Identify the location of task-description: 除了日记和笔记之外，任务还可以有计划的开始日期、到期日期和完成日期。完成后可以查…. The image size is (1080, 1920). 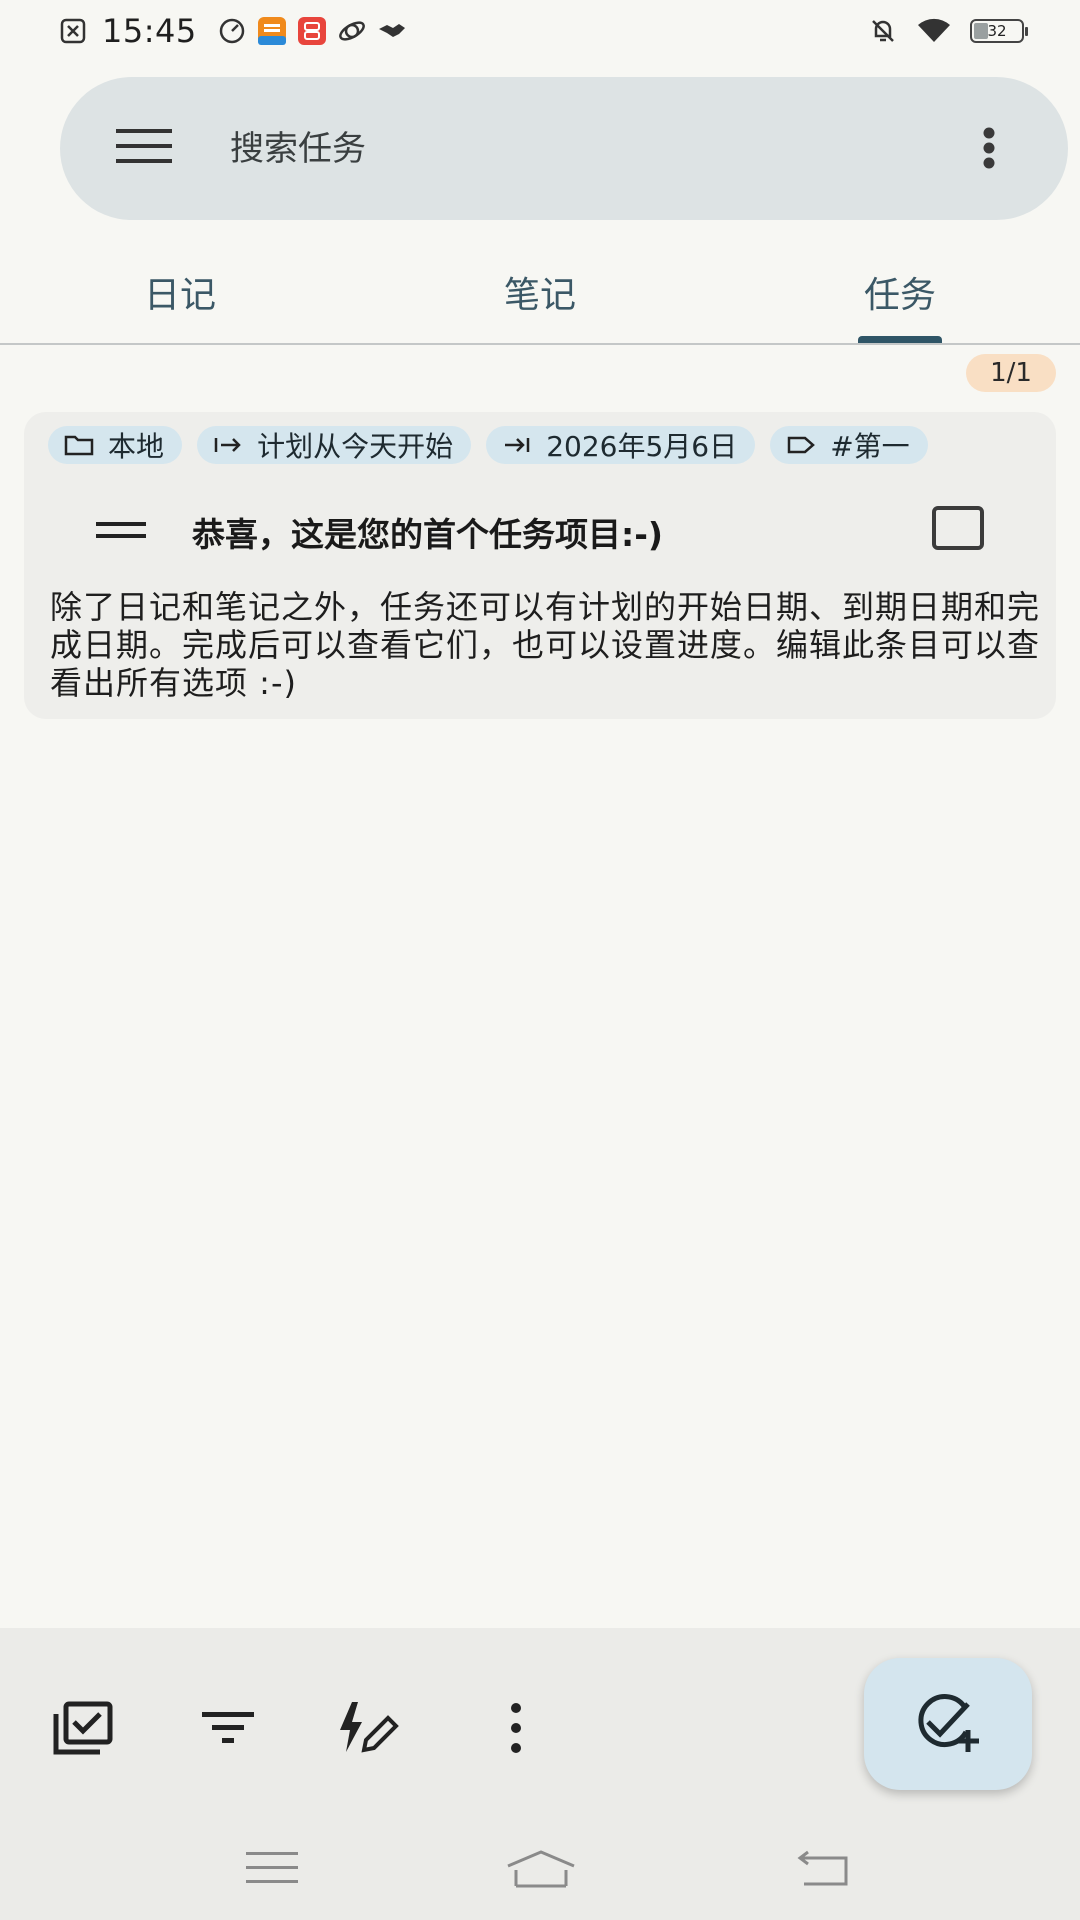
(545, 645).